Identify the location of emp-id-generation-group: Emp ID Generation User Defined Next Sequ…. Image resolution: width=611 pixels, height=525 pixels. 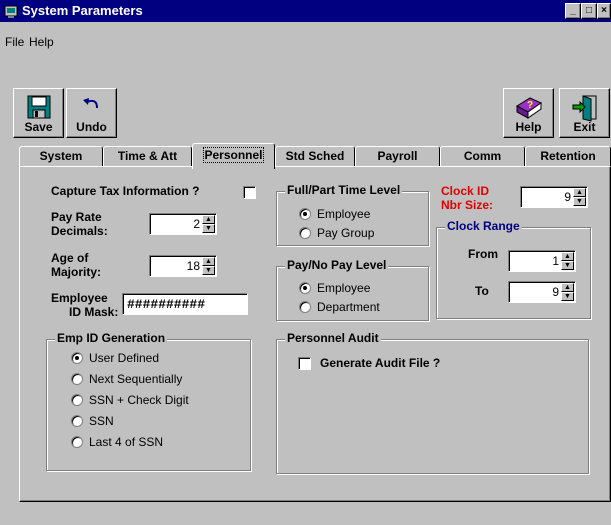
(148, 401).